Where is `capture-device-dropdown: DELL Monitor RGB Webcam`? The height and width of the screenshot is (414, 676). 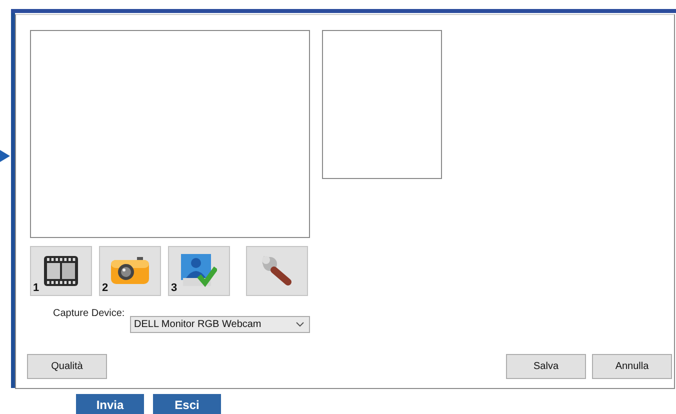
capture-device-dropdown: DELL Monitor RGB Webcam is located at coordinates (220, 324).